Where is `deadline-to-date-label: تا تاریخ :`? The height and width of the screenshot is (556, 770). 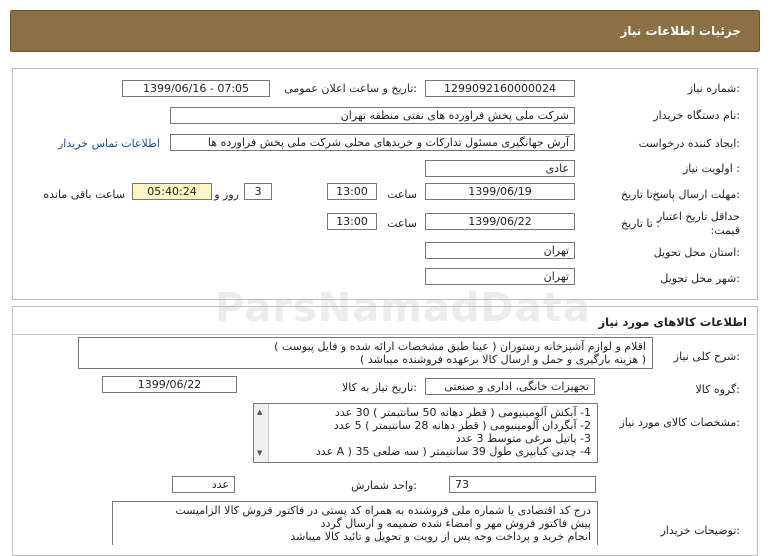 deadline-to-date-label: تا تاریخ : is located at coordinates (640, 194).